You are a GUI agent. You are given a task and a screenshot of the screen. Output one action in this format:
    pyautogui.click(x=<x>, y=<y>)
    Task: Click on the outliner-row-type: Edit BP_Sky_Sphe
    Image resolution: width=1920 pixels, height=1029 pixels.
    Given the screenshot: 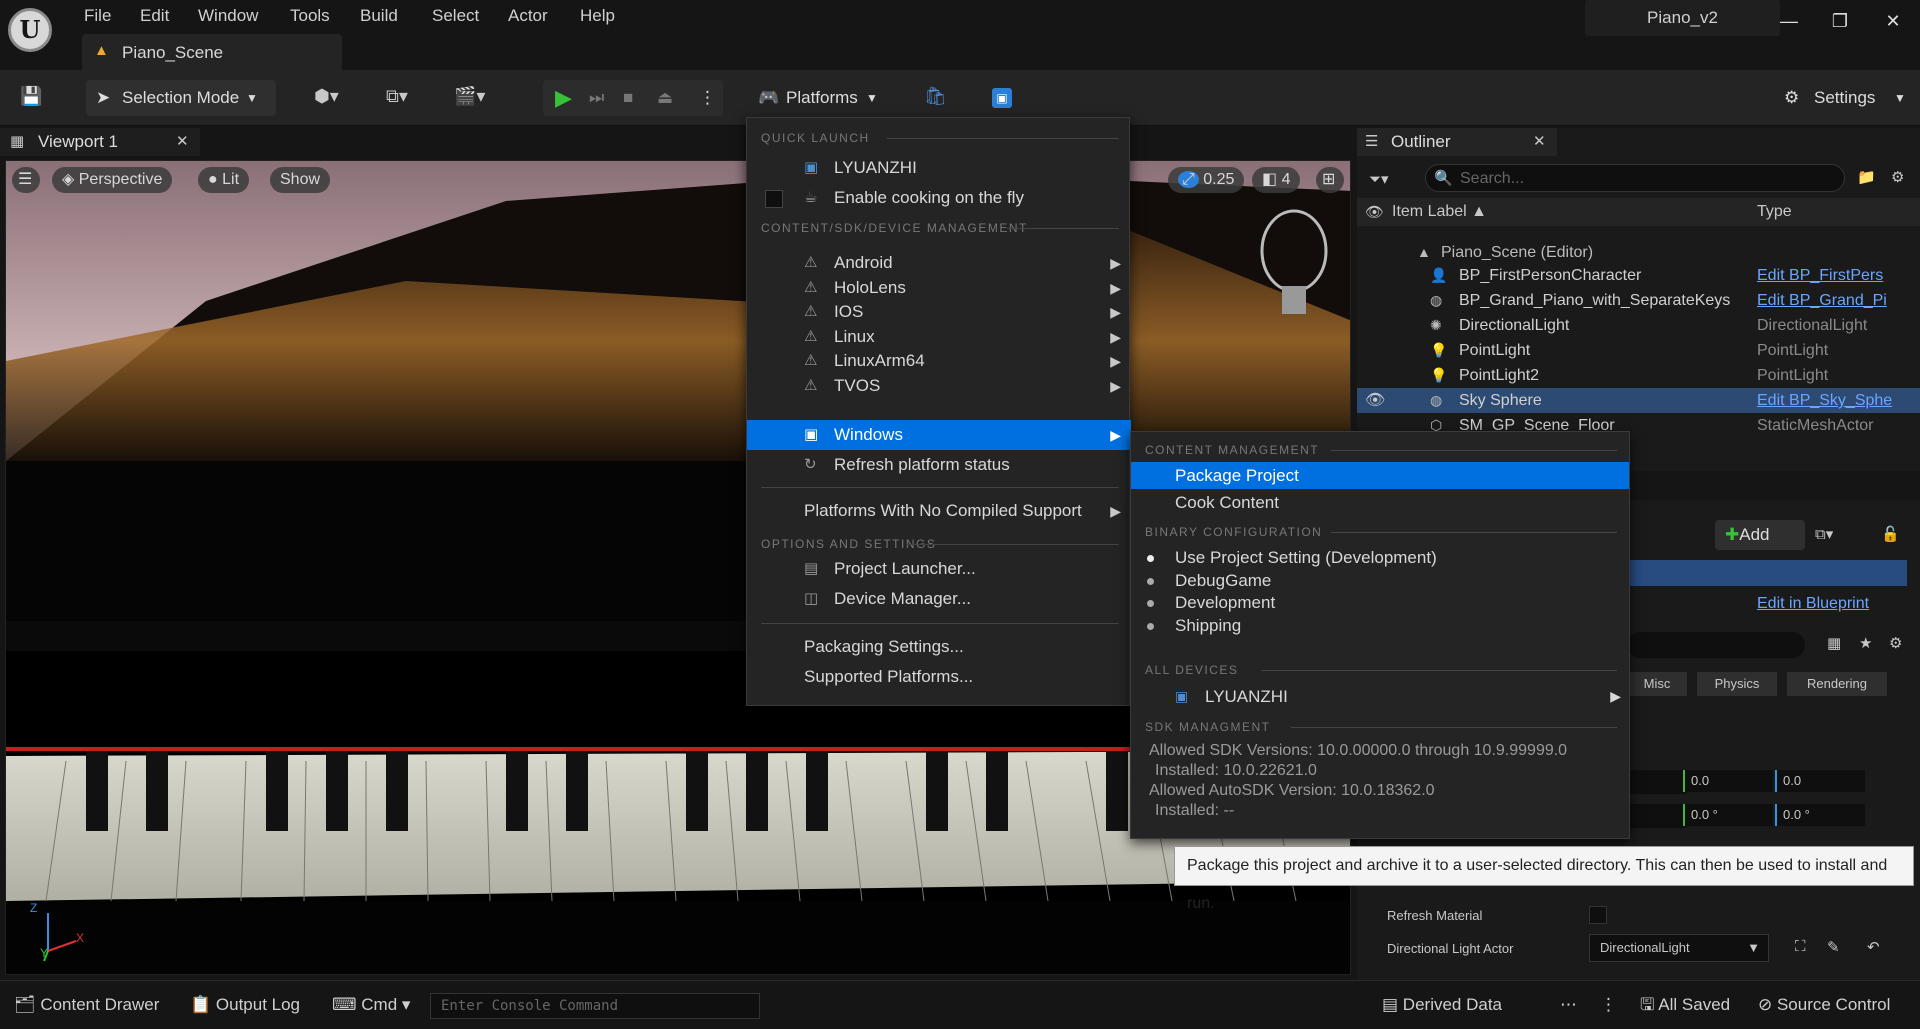 What is the action you would take?
    pyautogui.click(x=1824, y=400)
    